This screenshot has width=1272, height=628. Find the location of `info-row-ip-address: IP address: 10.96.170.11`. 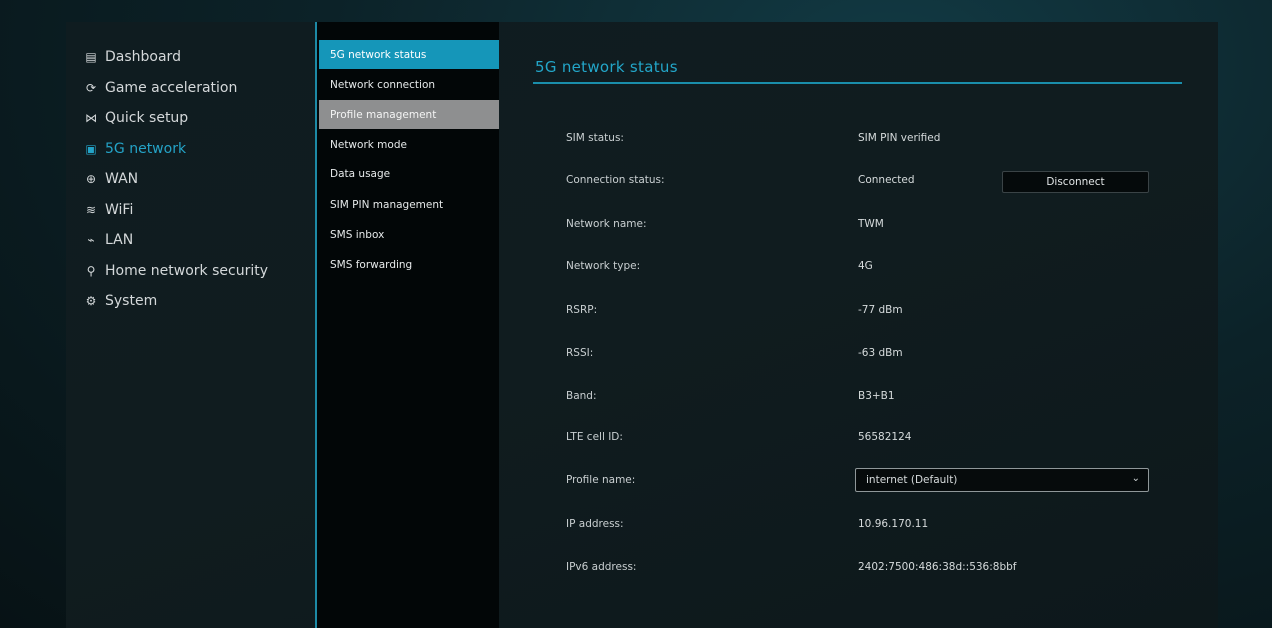

info-row-ip-address: IP address: 10.96.170.11 is located at coordinates (866, 526).